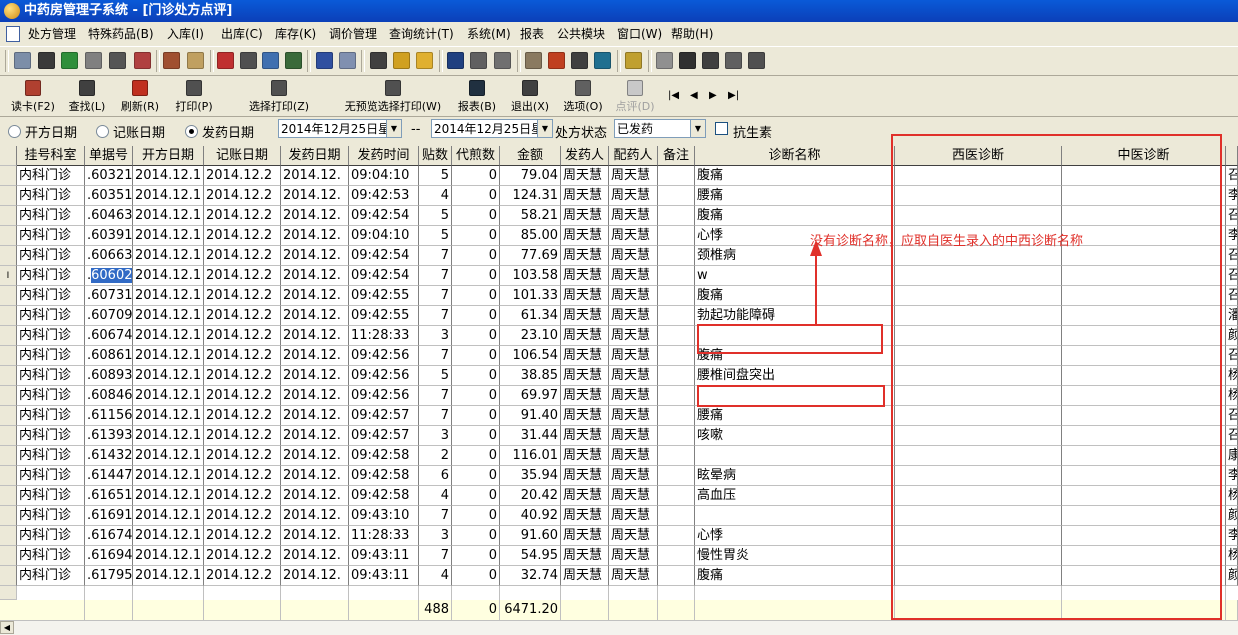 The image size is (1238, 635). What do you see at coordinates (93, 60) in the screenshot?
I see `calculator-icon` at bounding box center [93, 60].